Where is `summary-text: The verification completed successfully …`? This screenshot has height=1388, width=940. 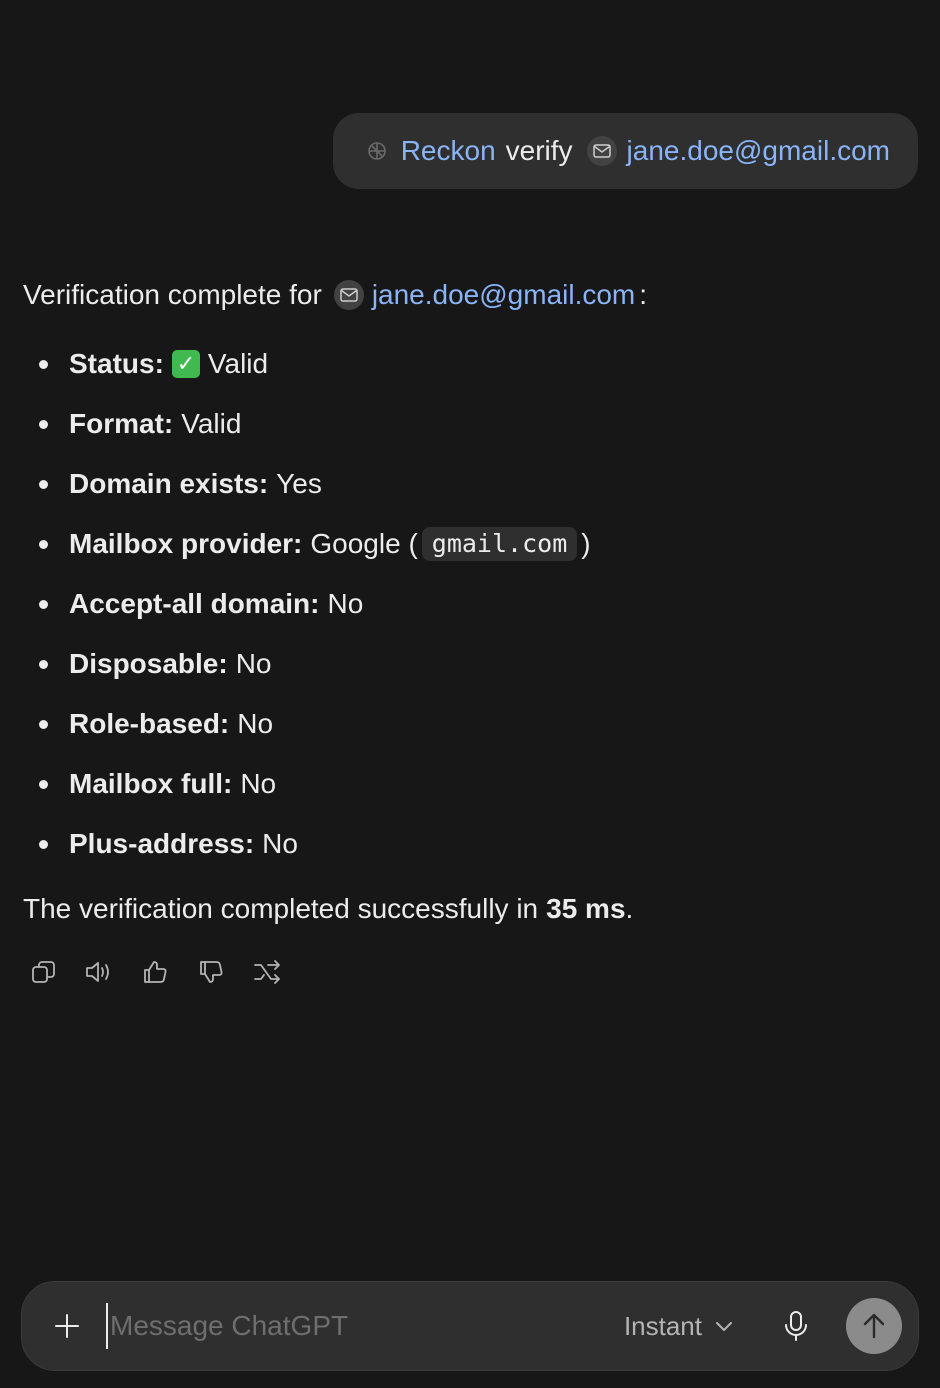 summary-text: The verification completed successfully … is located at coordinates (463, 909).